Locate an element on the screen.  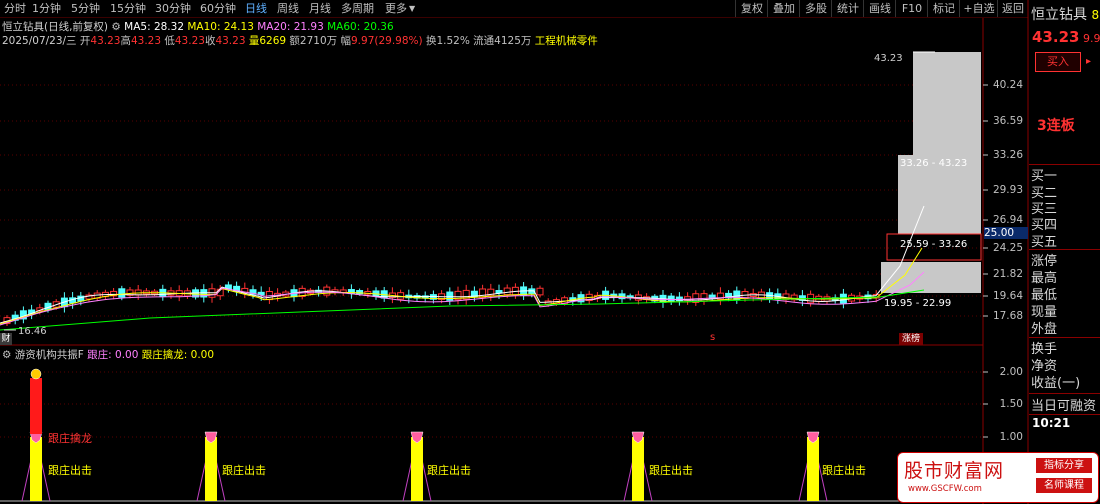
indicator-header: ⚙ 游资机构共振F 跟庄: 0.00 跟庄擒龙: 0.00 is located at coordinates (108, 354).